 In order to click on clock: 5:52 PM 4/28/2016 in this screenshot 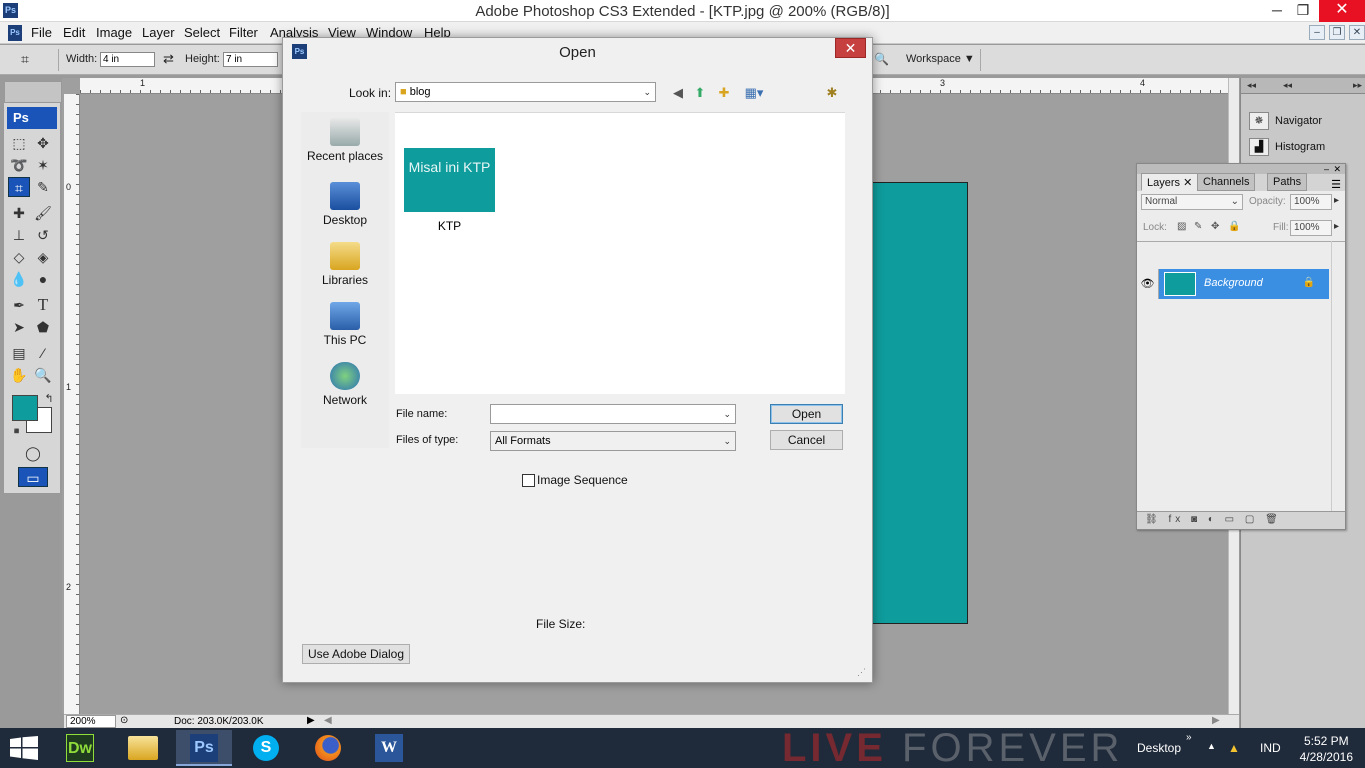, I will do `click(1326, 749)`.